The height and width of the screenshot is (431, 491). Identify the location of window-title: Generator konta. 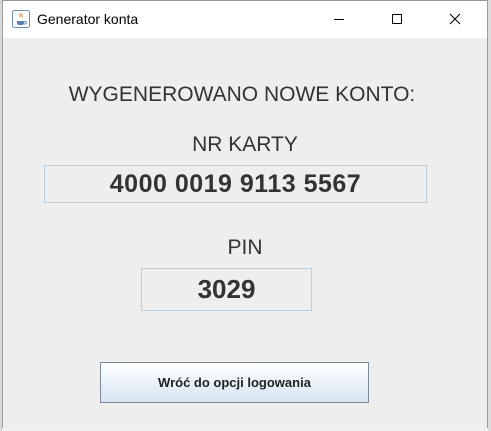
(88, 19).